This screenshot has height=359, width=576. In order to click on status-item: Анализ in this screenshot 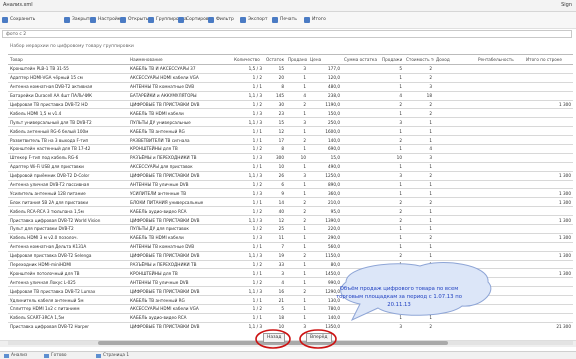, I will do `click(15, 355)`.